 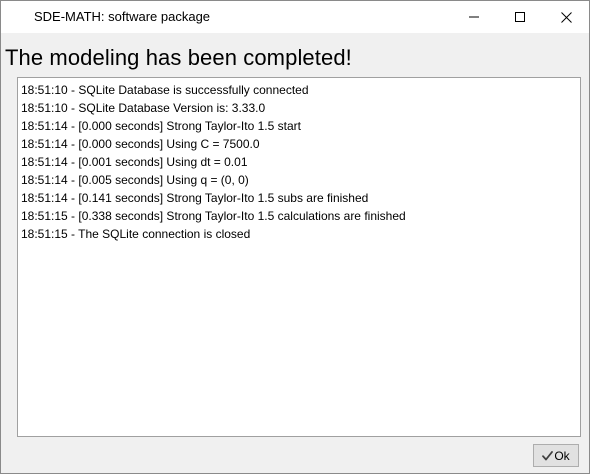 I want to click on completion-heading: The modeling has been completed!, so click(x=178, y=57).